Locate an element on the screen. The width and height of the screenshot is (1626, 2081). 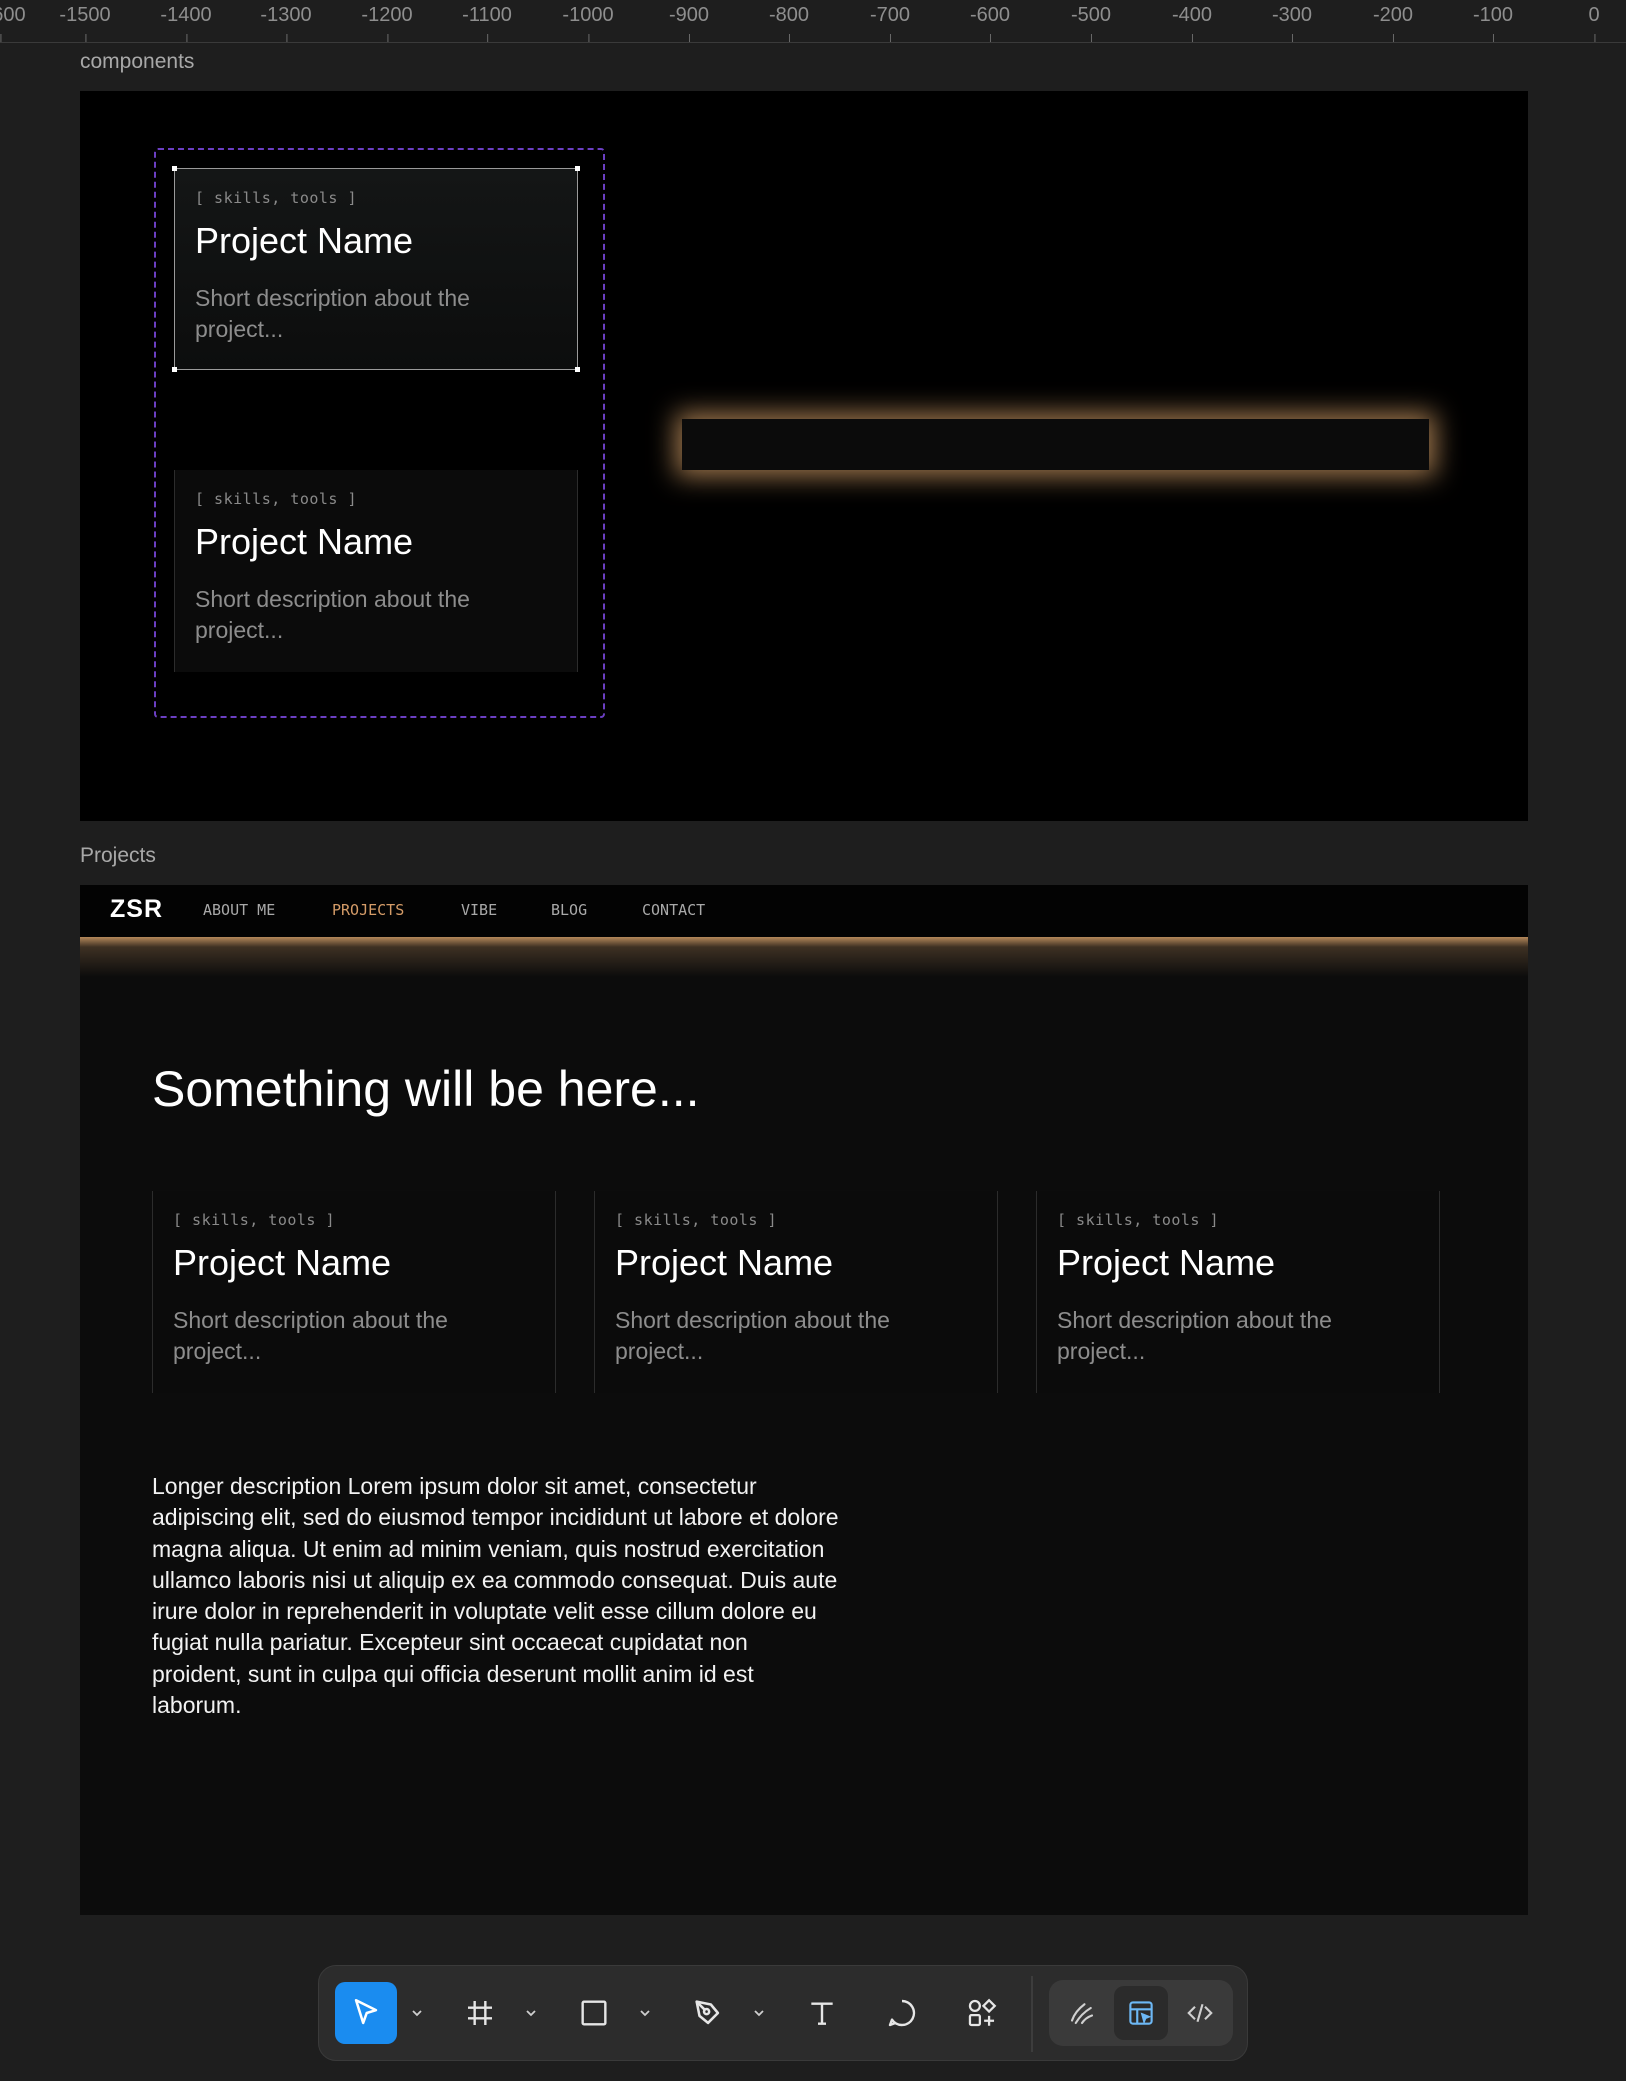
ruler-tick: -400 is located at coordinates (1192, 23).